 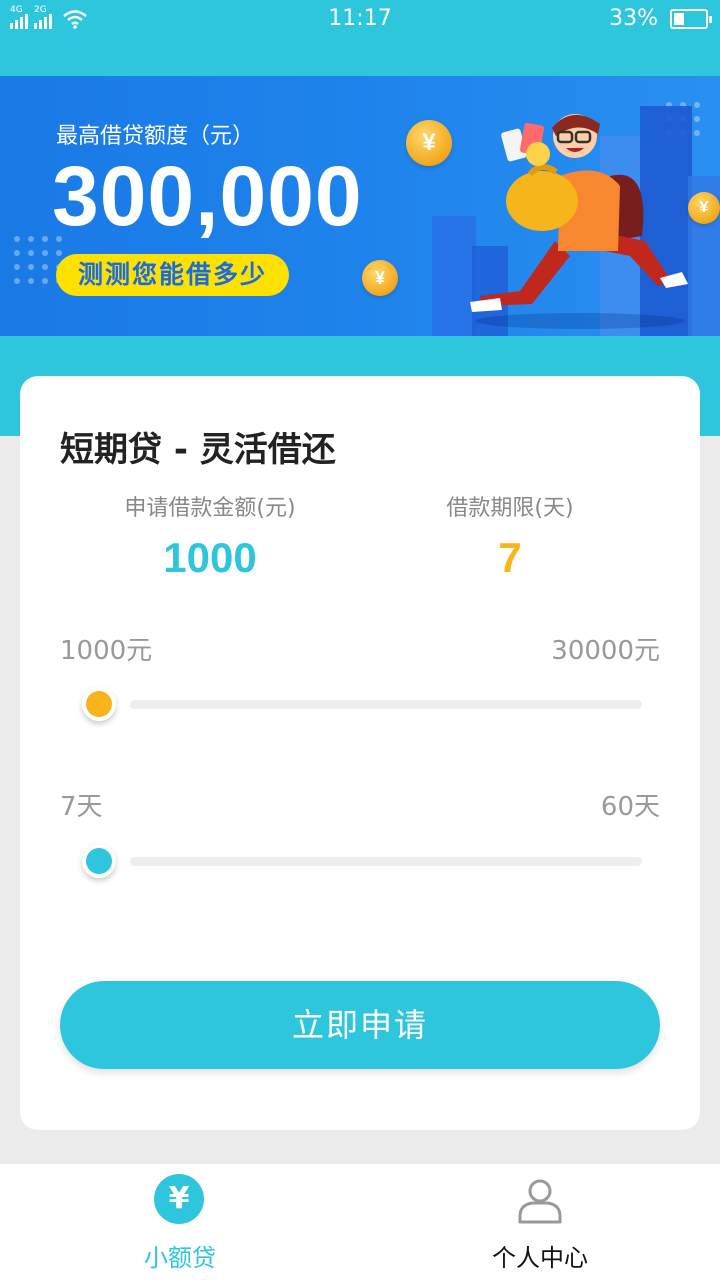 I want to click on battery-percent: 33%, so click(x=633, y=18).